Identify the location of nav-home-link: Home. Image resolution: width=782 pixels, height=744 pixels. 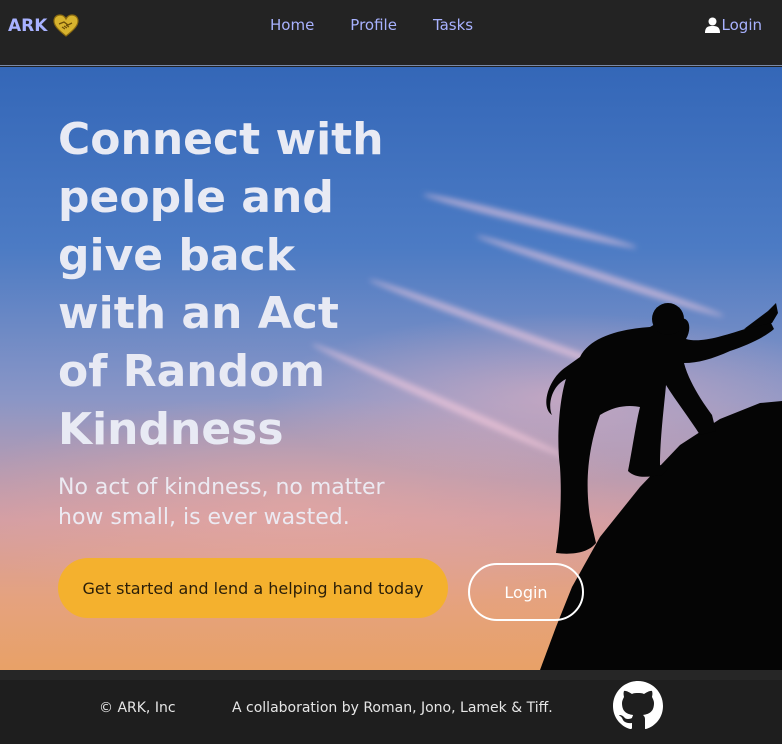
(292, 25).